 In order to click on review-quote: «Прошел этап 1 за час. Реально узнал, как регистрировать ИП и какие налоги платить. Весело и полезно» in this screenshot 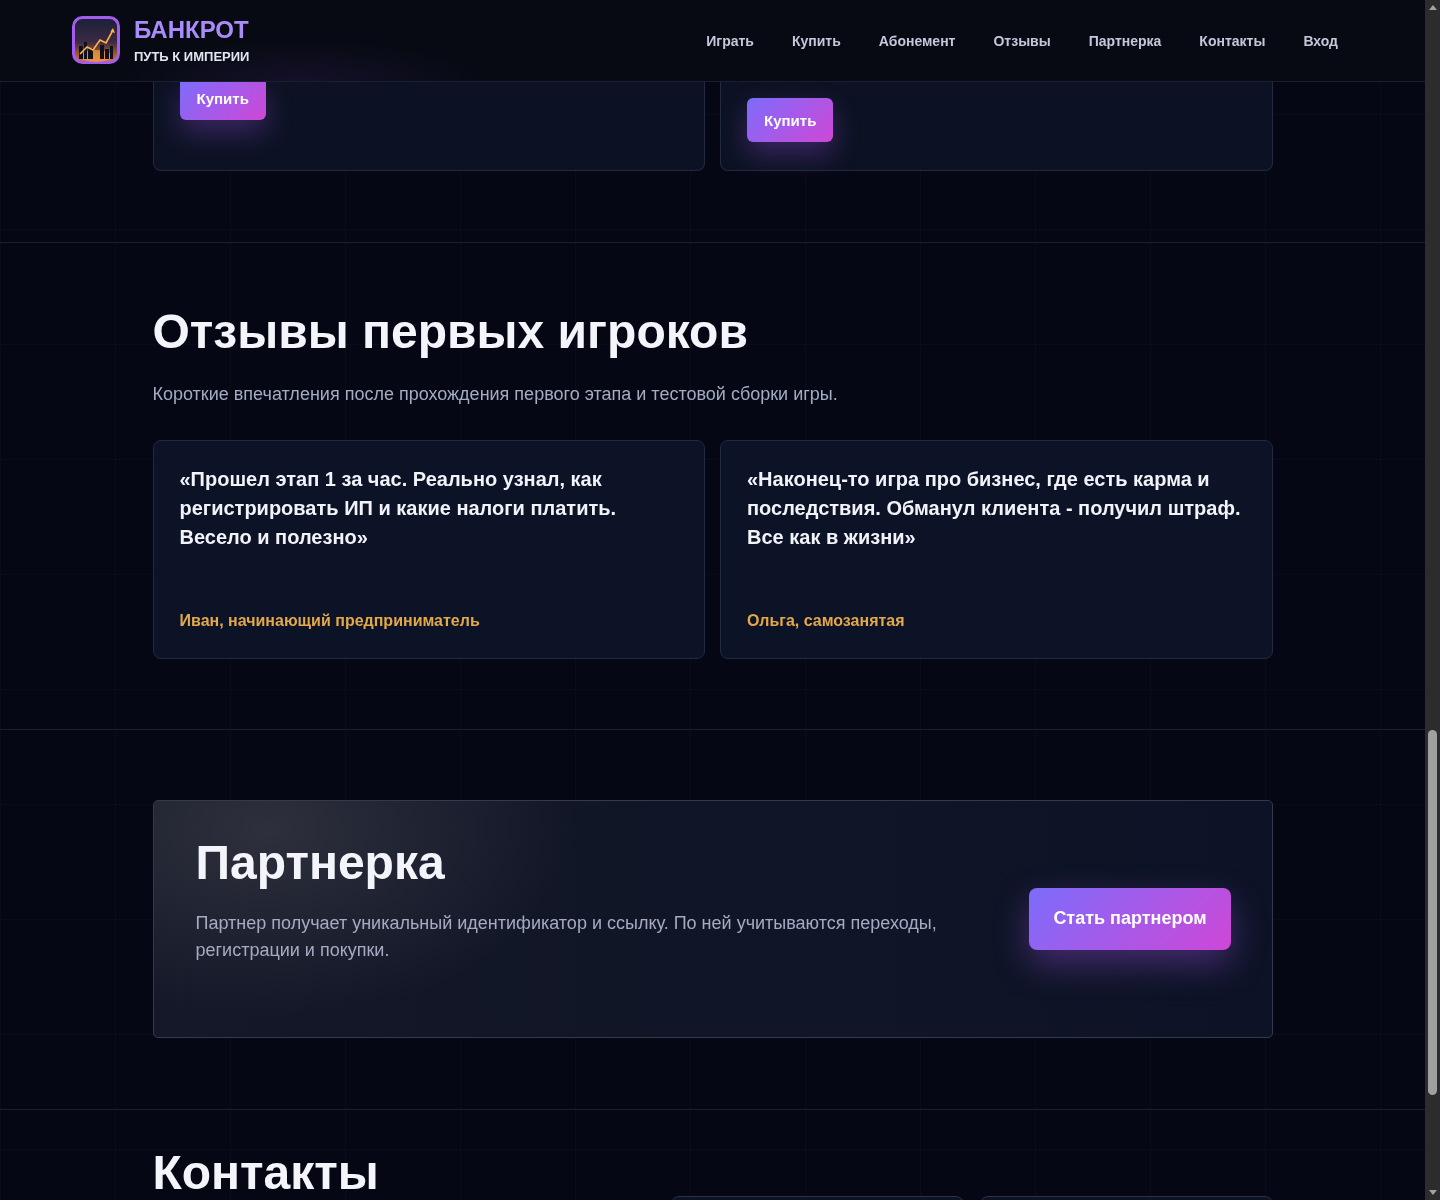, I will do `click(398, 508)`.